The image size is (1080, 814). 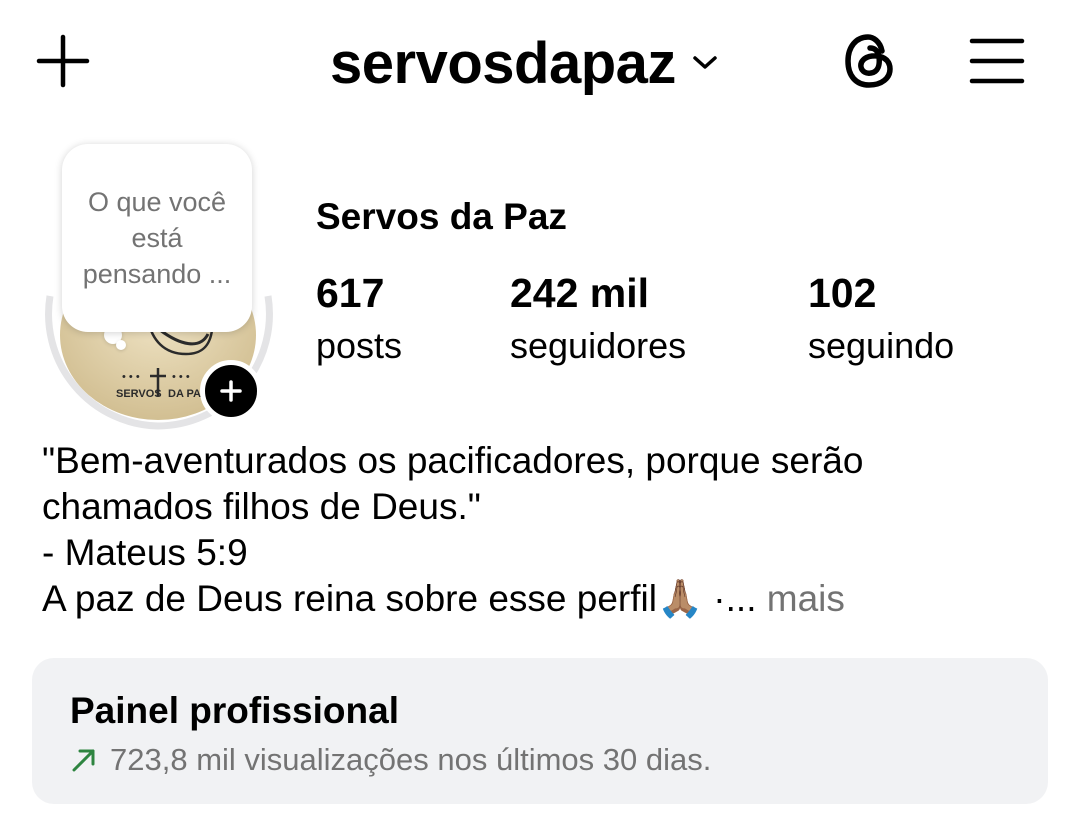 What do you see at coordinates (598, 321) in the screenshot?
I see `stat-followers: 242 mil seguidores` at bounding box center [598, 321].